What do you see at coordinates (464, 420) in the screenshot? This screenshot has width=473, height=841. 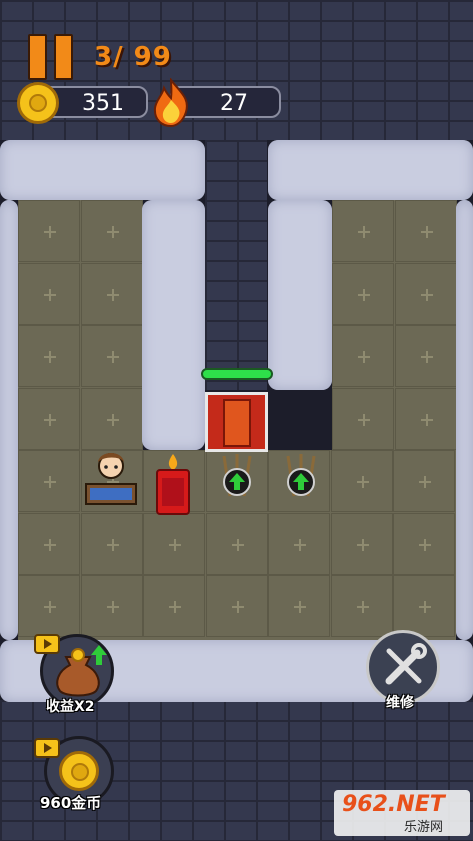 I see `fog-edge-right` at bounding box center [464, 420].